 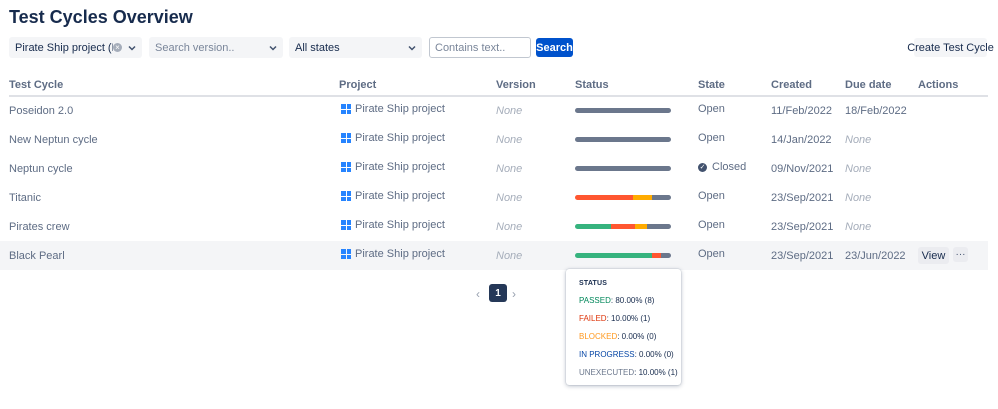 I want to click on cycle-name: New Neptun cycle, so click(x=53, y=140).